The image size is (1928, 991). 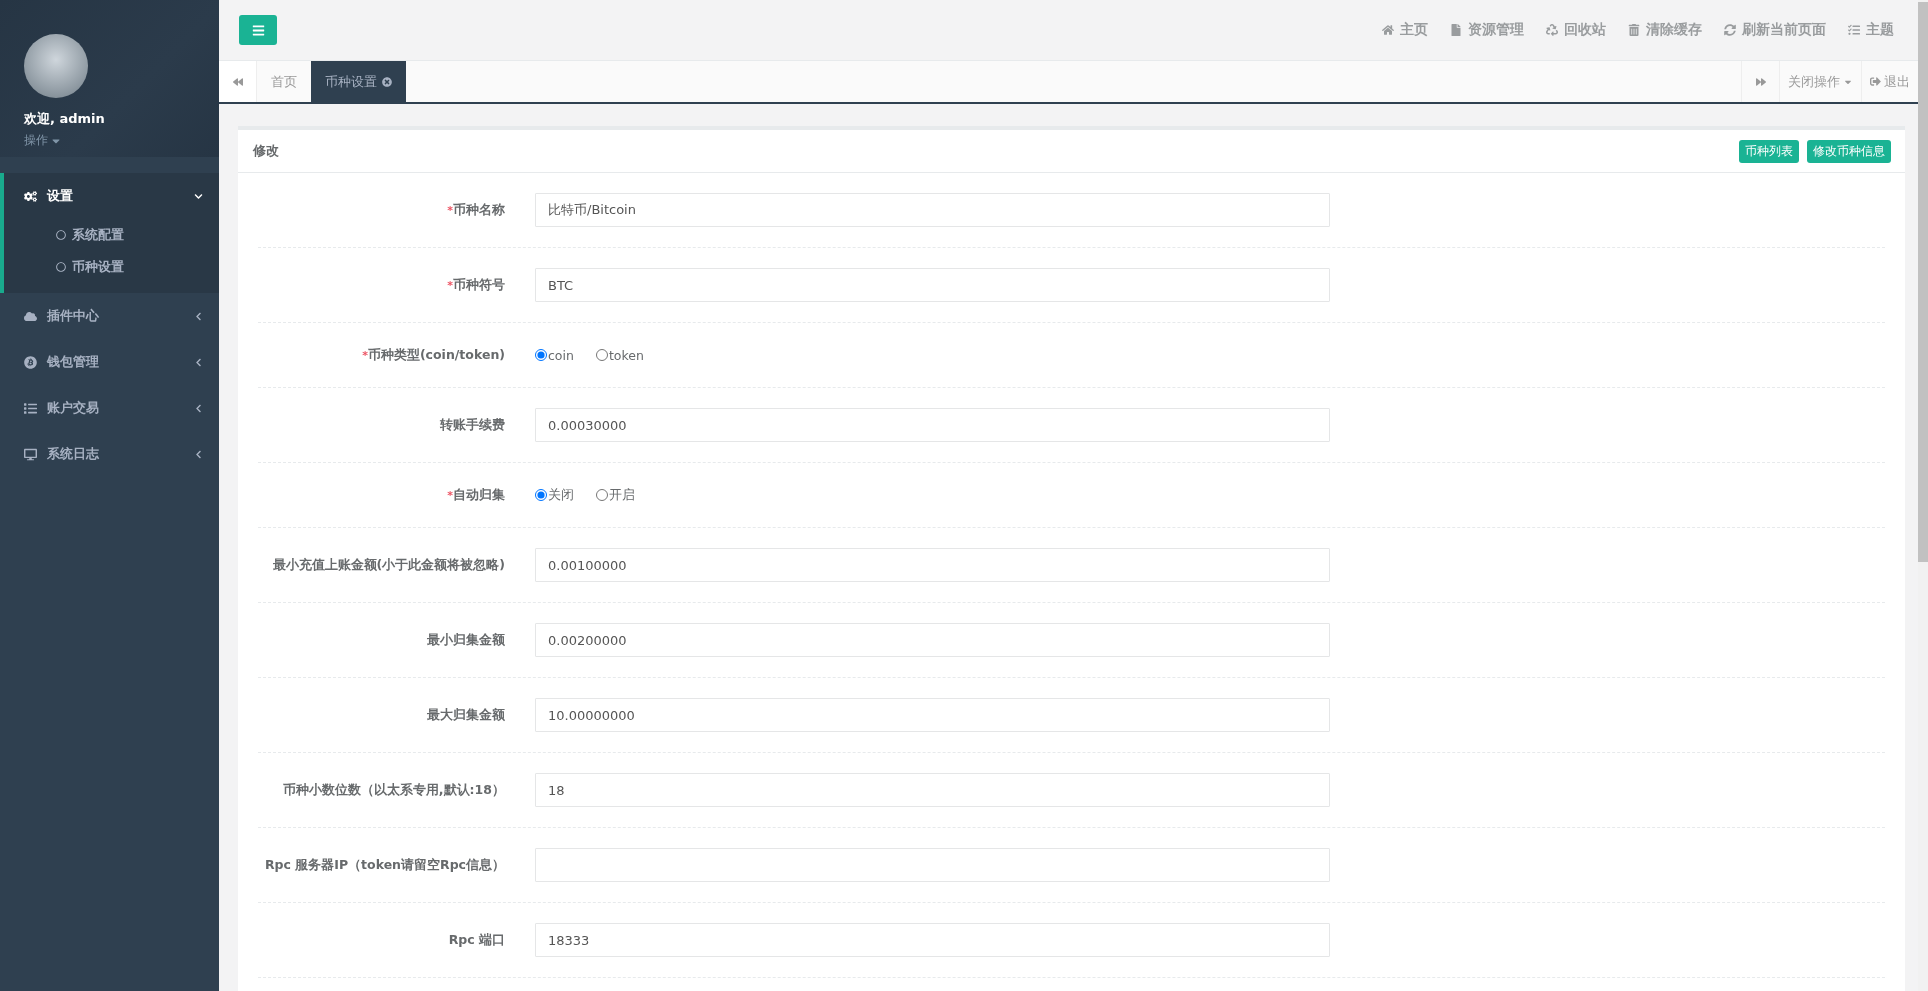 What do you see at coordinates (387, 81) in the screenshot?
I see `close-icon` at bounding box center [387, 81].